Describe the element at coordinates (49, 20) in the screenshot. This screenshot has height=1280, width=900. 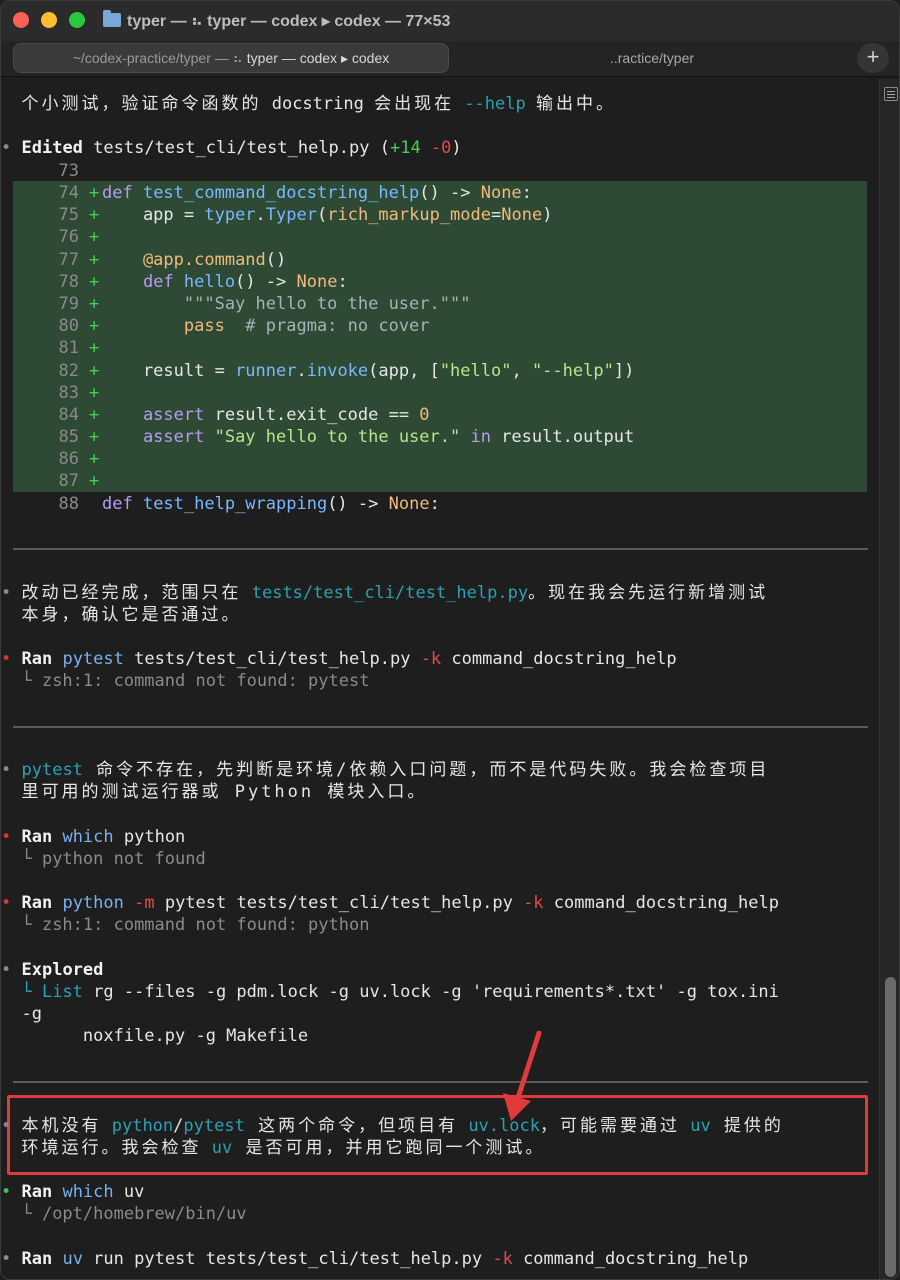
I see `minimize-window-button` at that location.